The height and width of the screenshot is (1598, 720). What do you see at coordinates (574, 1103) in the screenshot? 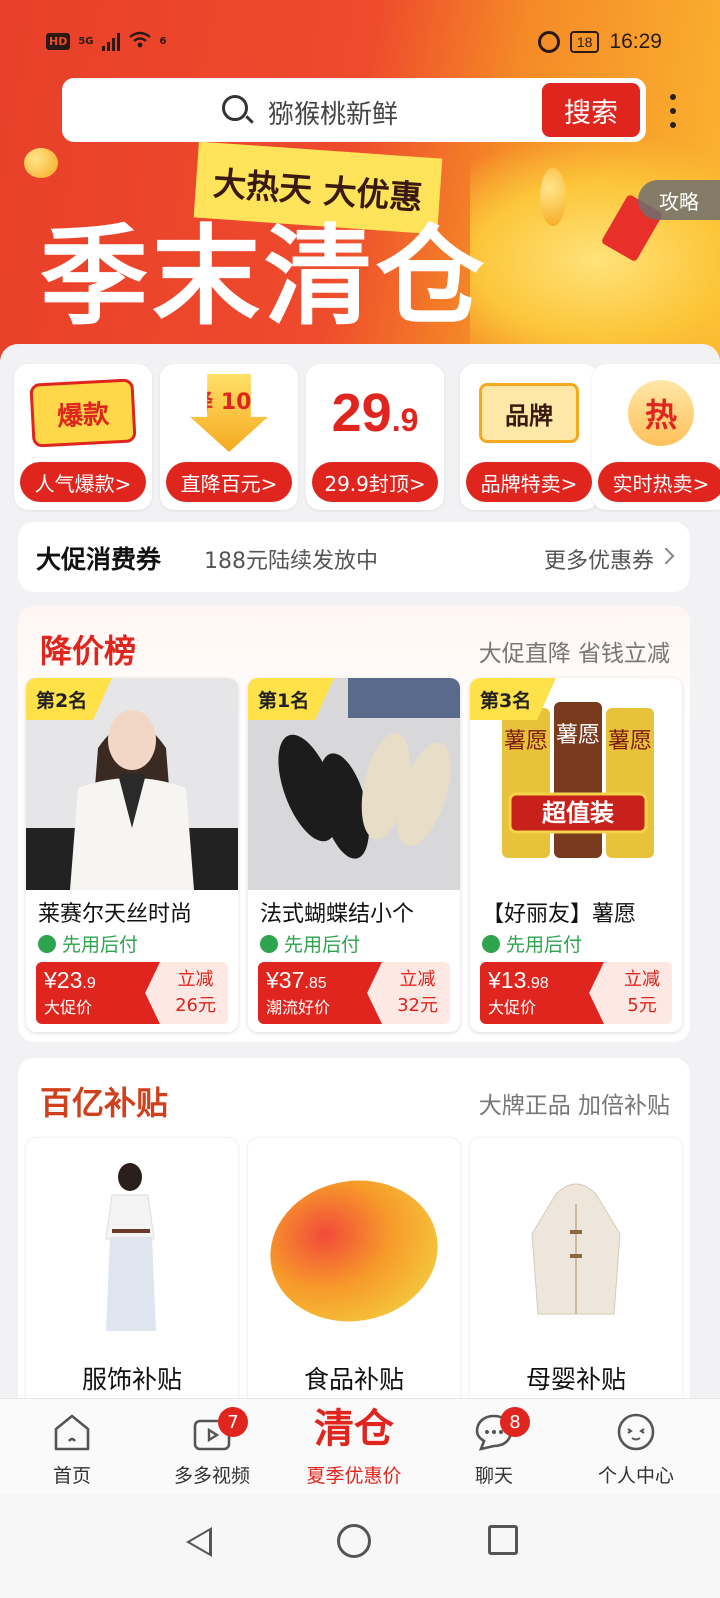
I see `subsidy-subtitle: 大牌正品 加倍补贴` at bounding box center [574, 1103].